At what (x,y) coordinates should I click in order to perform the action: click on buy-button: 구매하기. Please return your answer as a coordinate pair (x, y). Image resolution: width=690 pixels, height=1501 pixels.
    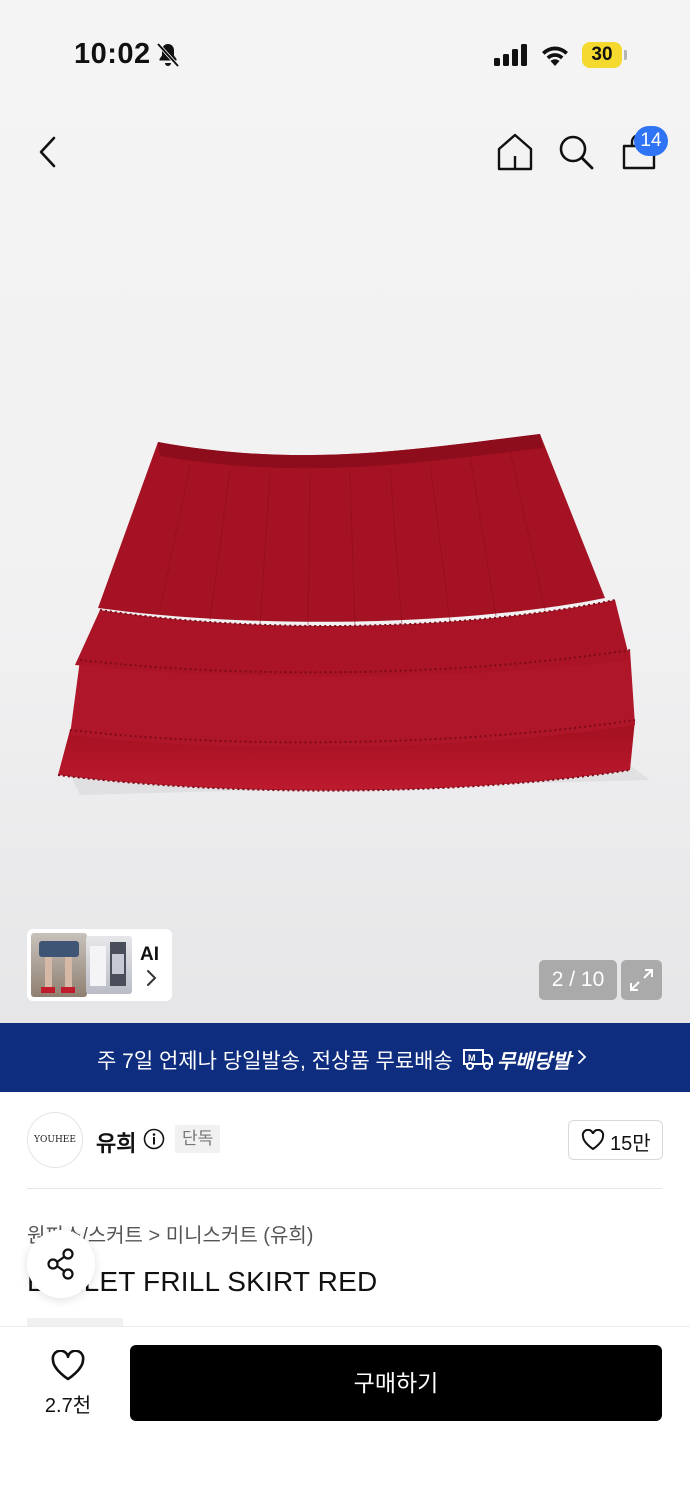
    Looking at the image, I should click on (396, 1383).